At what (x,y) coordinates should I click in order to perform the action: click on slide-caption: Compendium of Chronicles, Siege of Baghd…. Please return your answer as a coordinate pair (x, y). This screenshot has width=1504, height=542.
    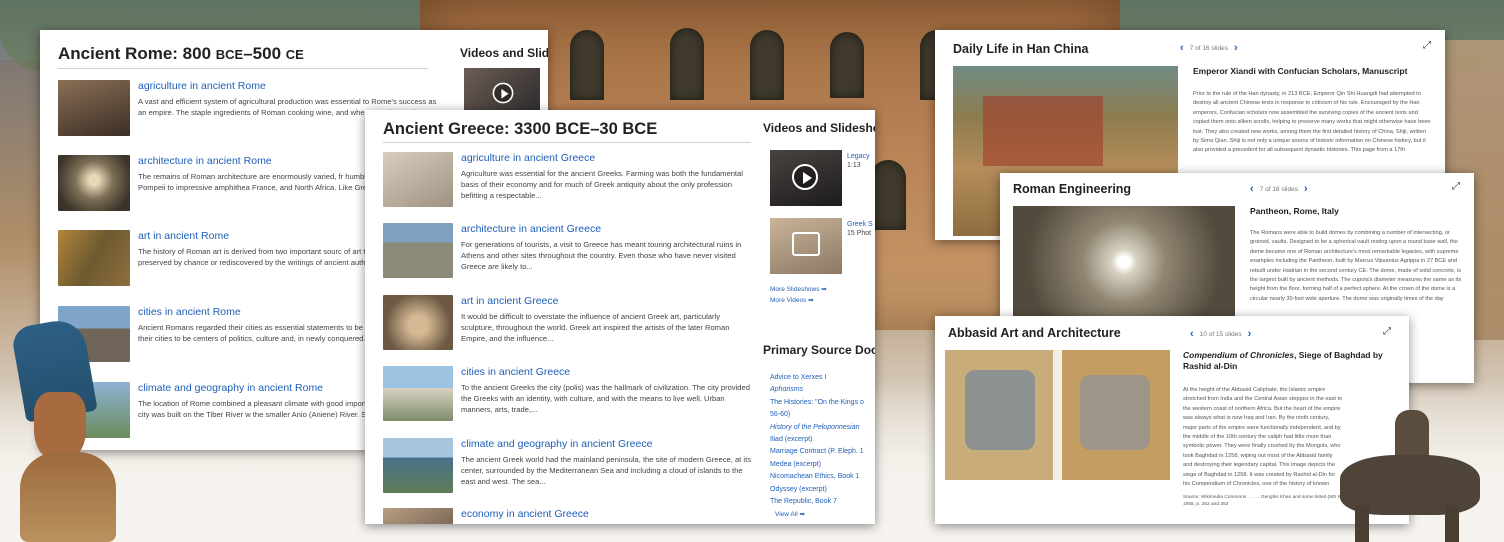
    Looking at the image, I should click on (1283, 360).